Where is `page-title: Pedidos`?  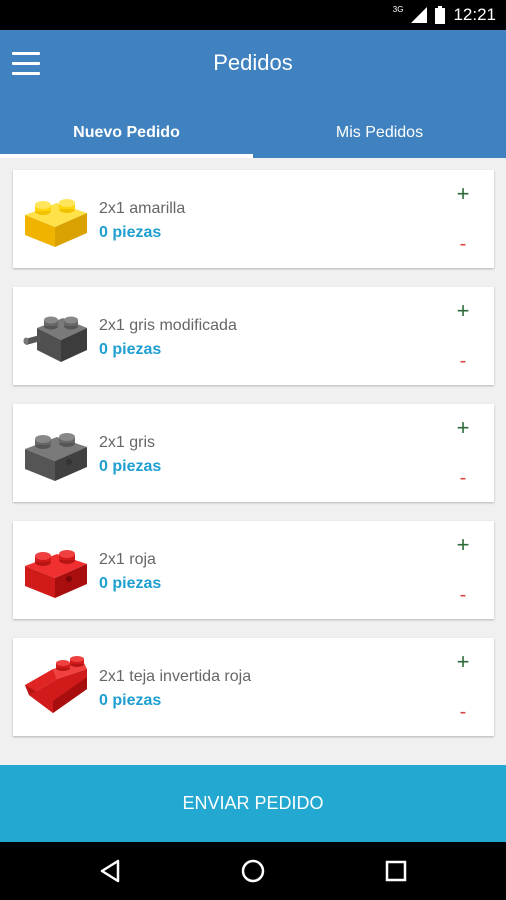
page-title: Pedidos is located at coordinates (253, 62).